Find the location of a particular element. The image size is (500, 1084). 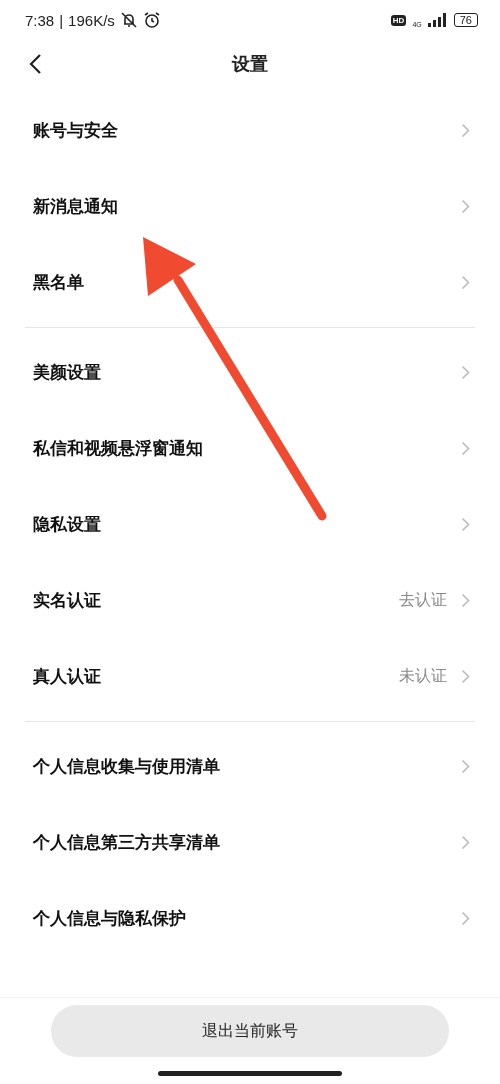

setting-value: 去认证 is located at coordinates (423, 600).